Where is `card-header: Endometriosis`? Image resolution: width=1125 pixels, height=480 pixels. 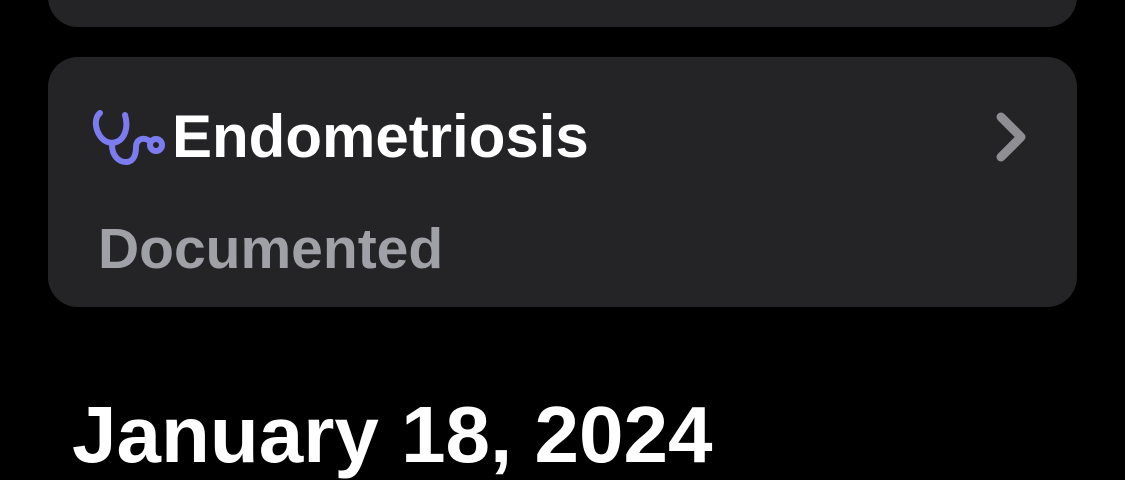
card-header: Endometriosis is located at coordinates (340, 137).